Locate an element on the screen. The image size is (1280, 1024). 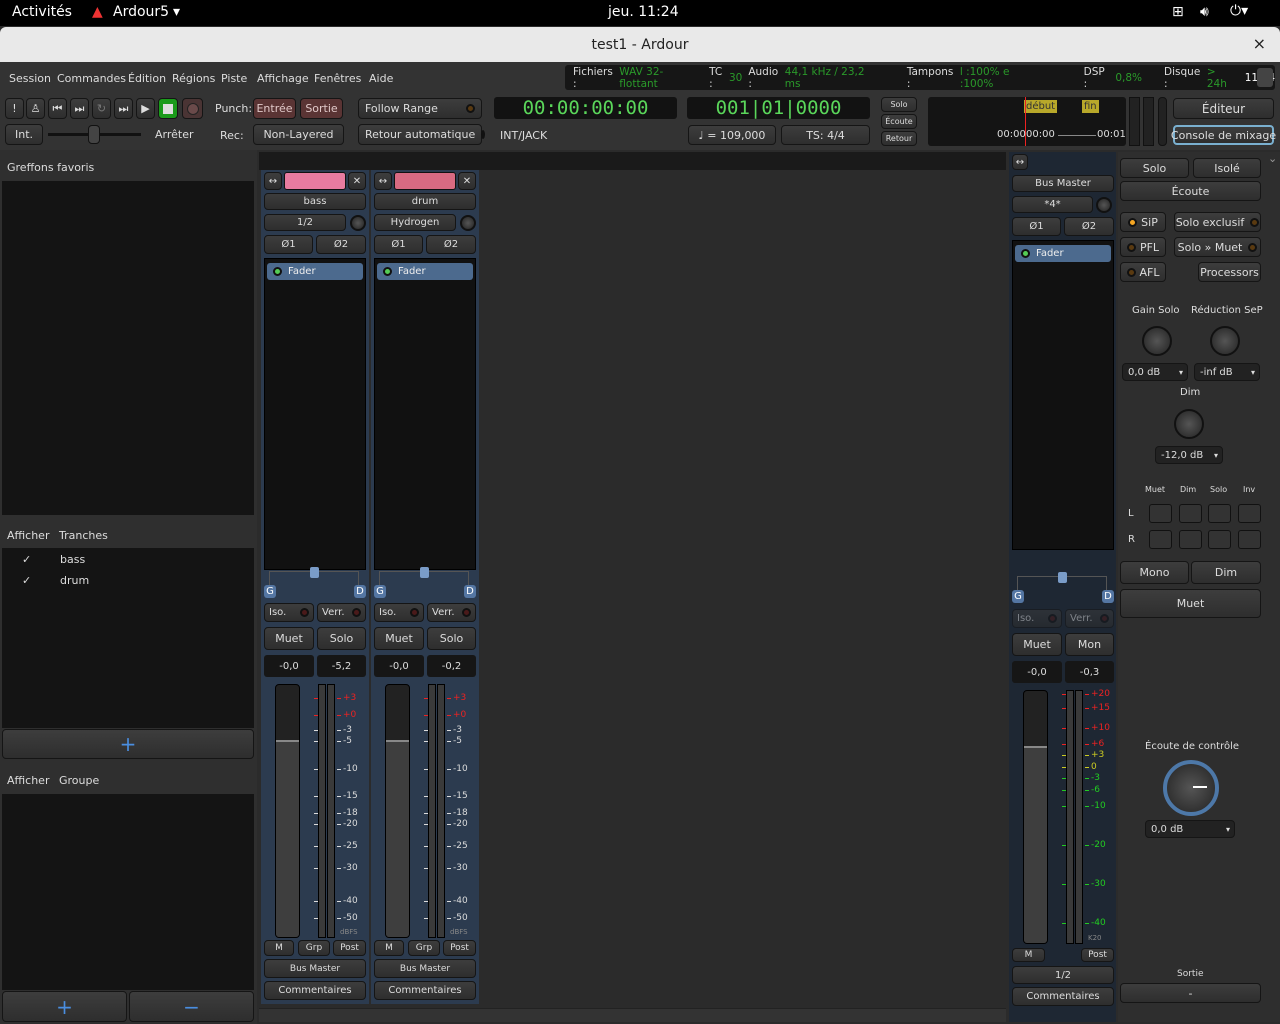
sip-reduction-knob is located at coordinates (1225, 341).